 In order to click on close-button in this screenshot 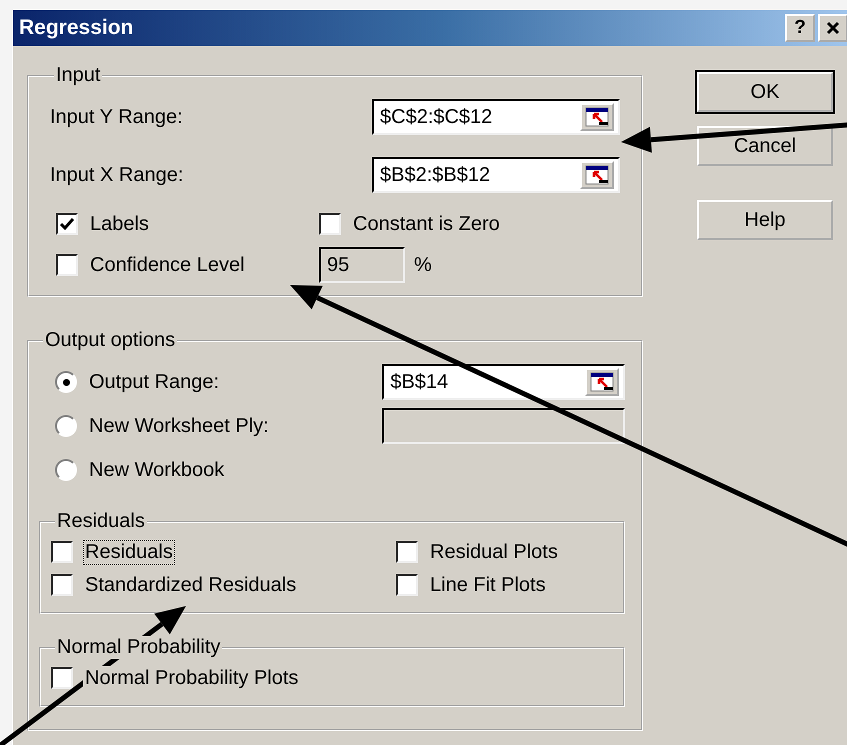, I will do `click(832, 28)`.